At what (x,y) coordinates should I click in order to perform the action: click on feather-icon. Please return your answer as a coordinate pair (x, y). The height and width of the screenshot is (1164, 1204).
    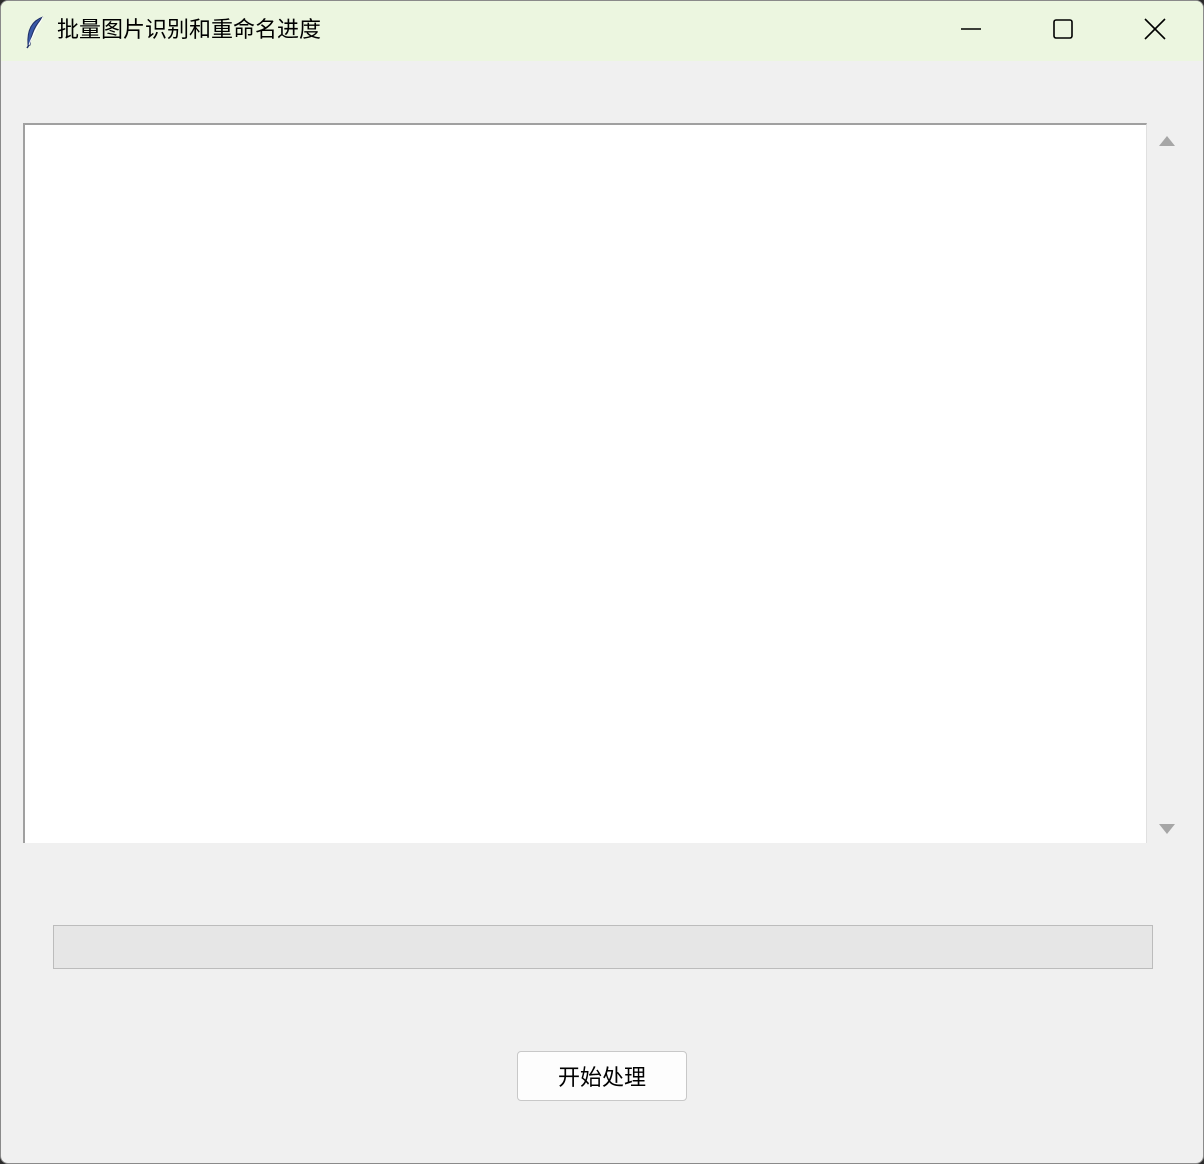
    Looking at the image, I should click on (35, 32).